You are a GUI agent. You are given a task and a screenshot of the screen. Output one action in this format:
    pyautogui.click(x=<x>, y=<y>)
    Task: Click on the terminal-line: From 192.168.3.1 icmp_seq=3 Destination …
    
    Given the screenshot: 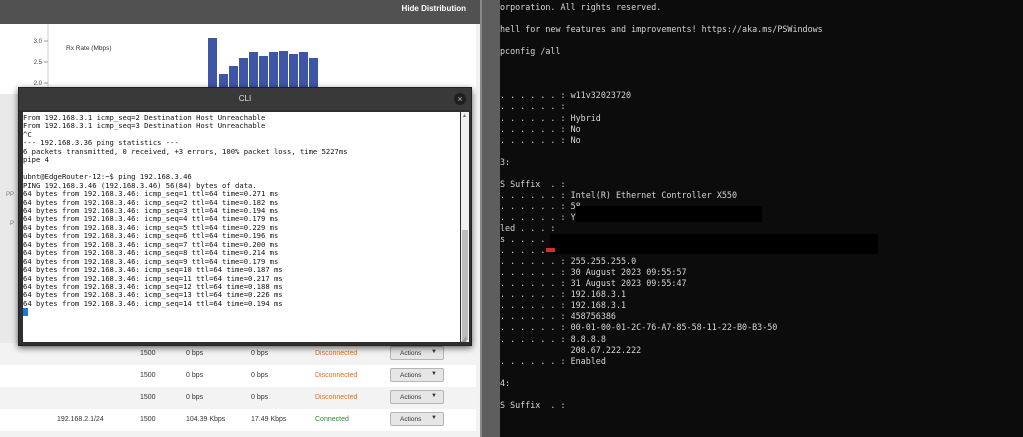 What is the action you would take?
    pyautogui.click(x=144, y=126)
    